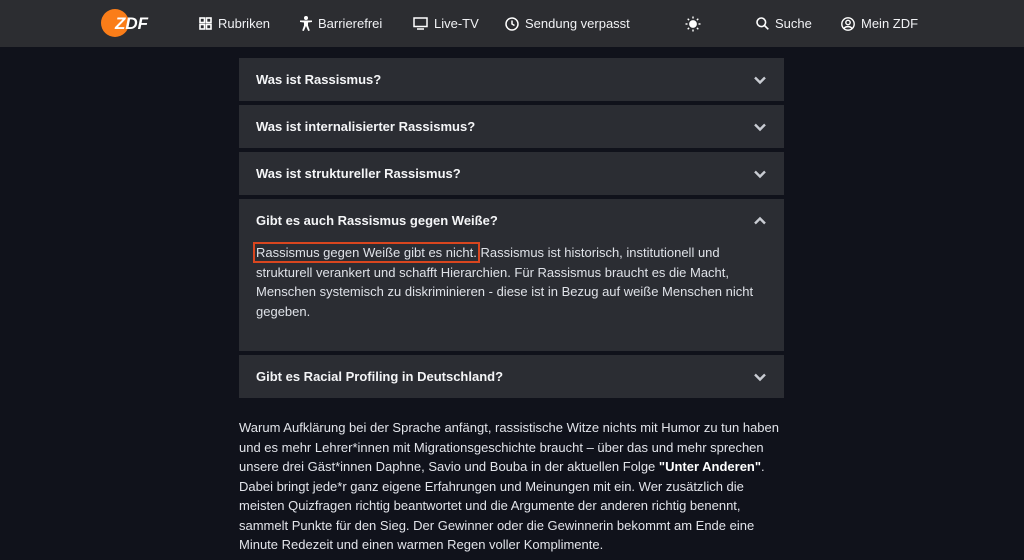 The width and height of the screenshot is (1024, 560). I want to click on nav-barrierefrei: Barrierefrei, so click(341, 23).